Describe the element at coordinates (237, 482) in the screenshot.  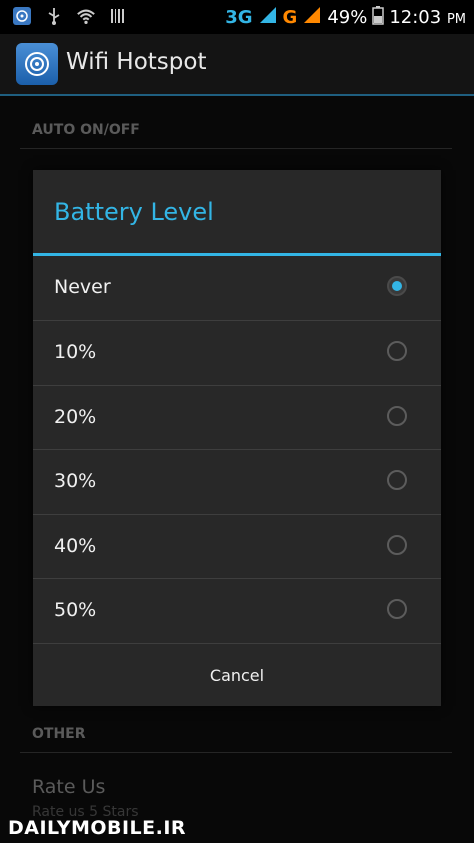
I see `option-30: 30%` at that location.